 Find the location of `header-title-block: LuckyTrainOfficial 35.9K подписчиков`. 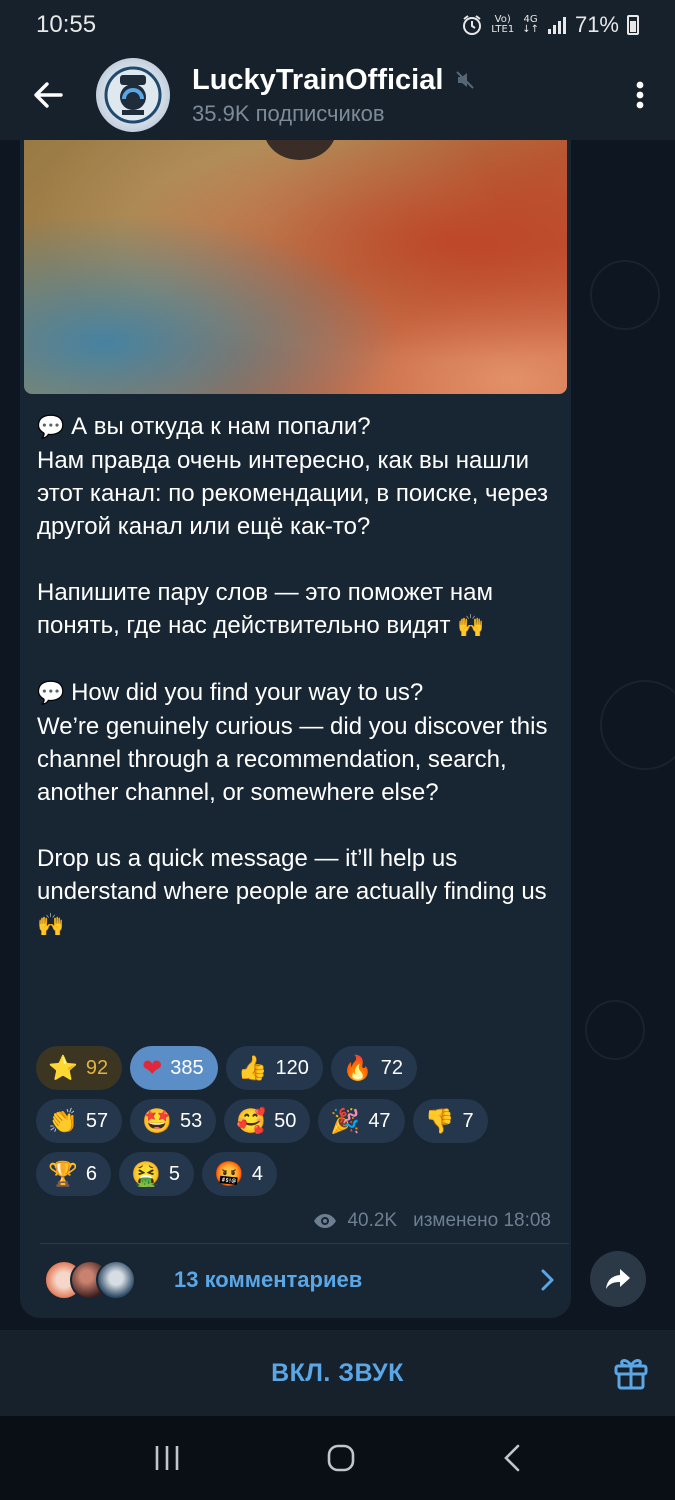

header-title-block: LuckyTrainOfficial 35.9K подписчиков is located at coordinates (398, 95).